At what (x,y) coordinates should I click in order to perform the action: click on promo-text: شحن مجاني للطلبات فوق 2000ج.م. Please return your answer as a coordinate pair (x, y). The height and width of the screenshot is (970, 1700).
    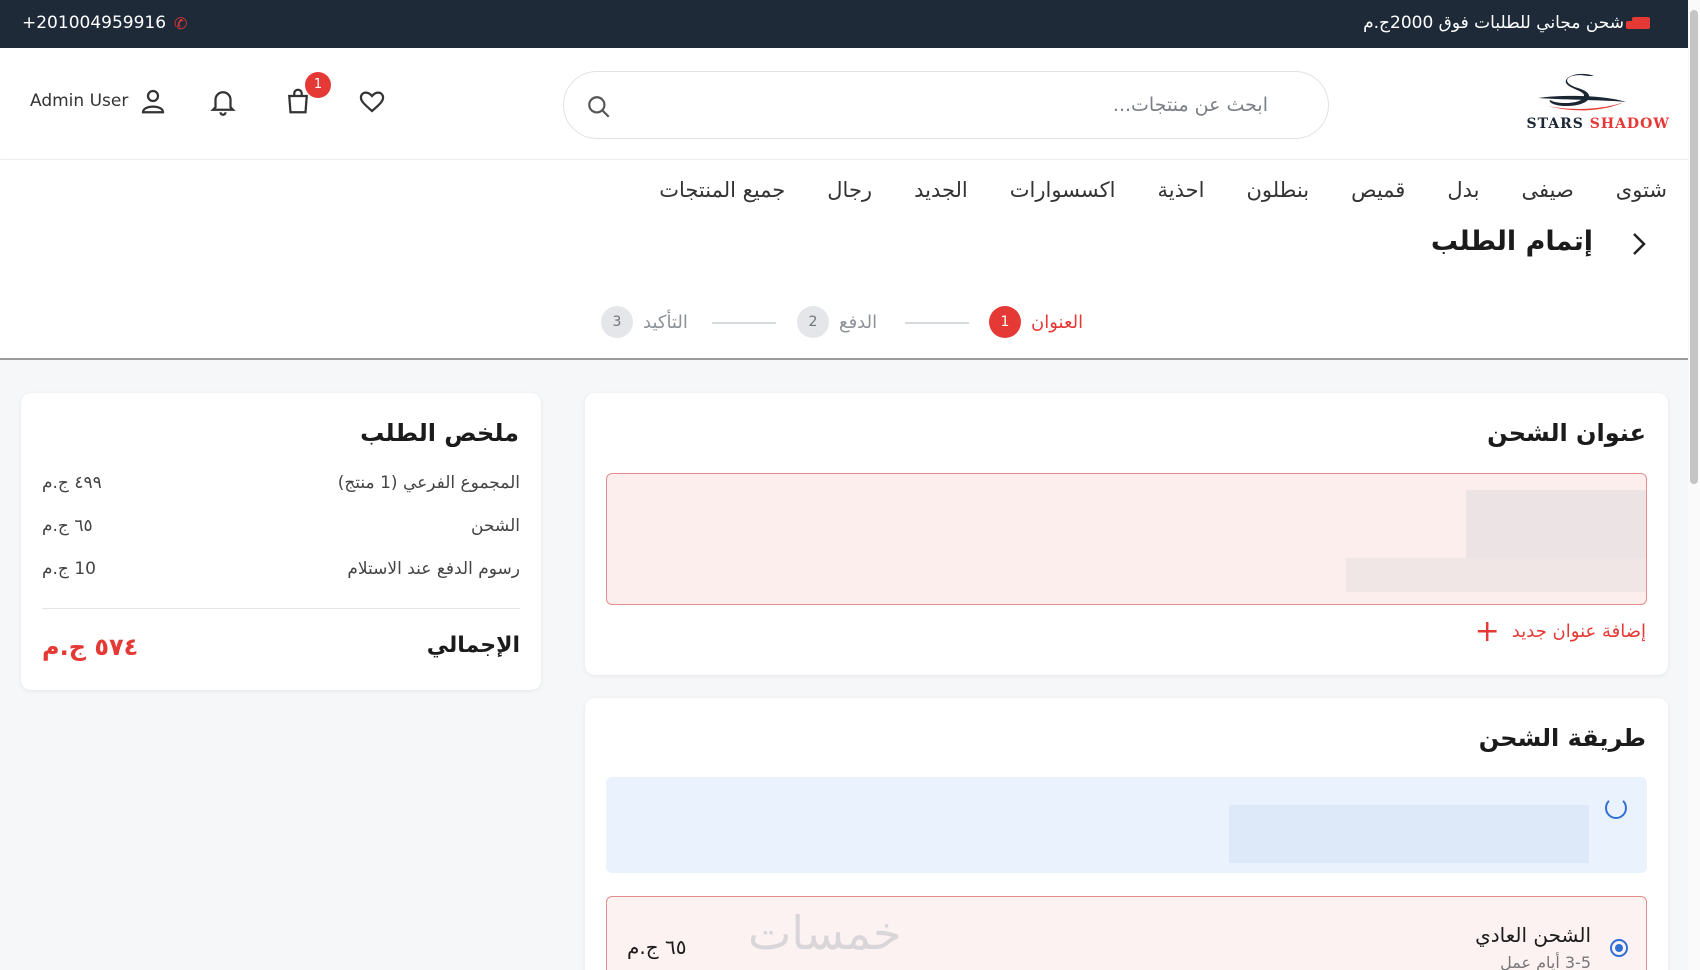
    Looking at the image, I should click on (1493, 23).